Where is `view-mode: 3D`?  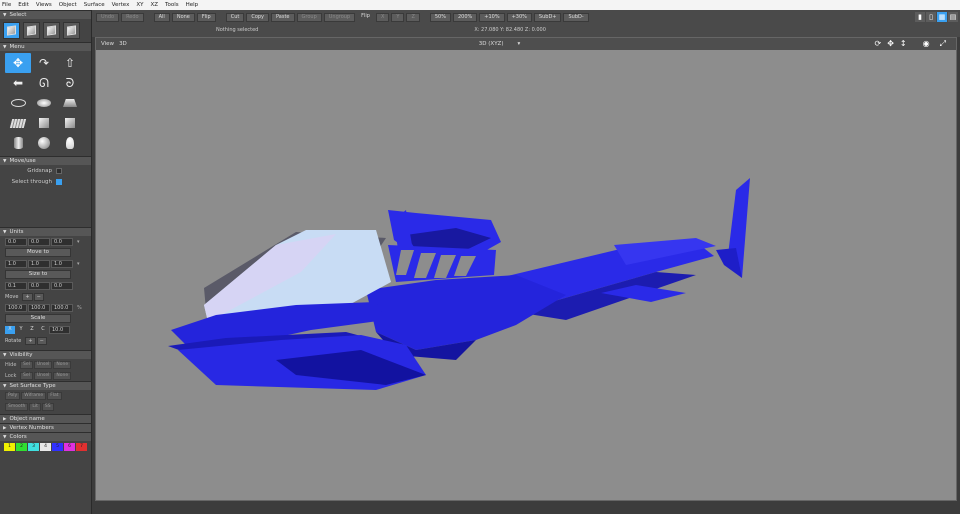
view-mode: 3D is located at coordinates (123, 44).